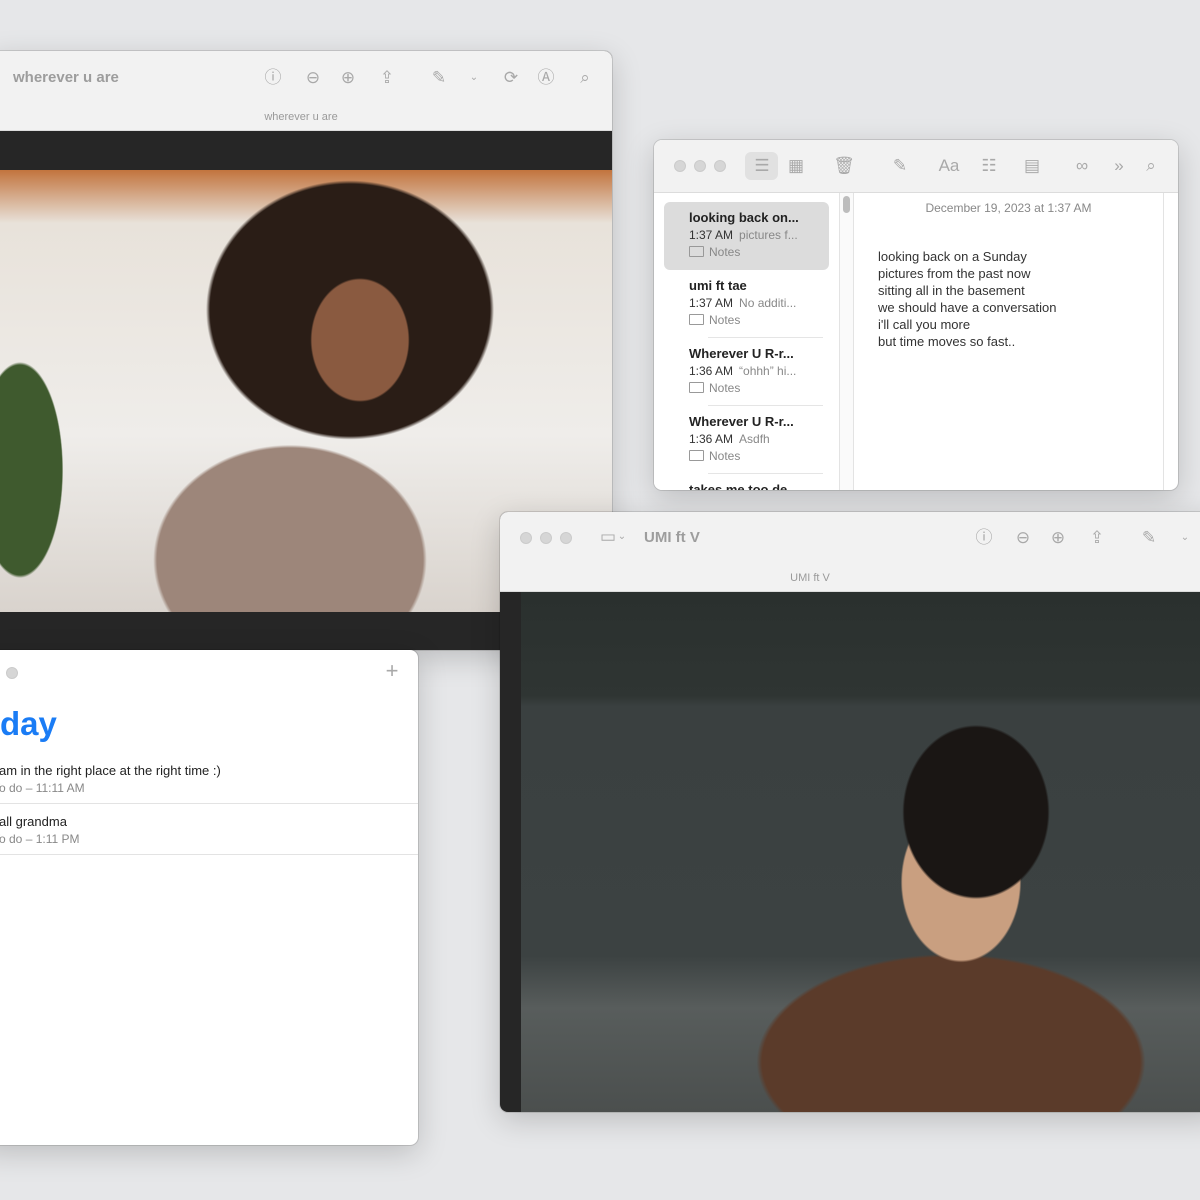 This screenshot has height=1200, width=1200. What do you see at coordinates (844, 166) in the screenshot?
I see `trash-icon: 🗑` at bounding box center [844, 166].